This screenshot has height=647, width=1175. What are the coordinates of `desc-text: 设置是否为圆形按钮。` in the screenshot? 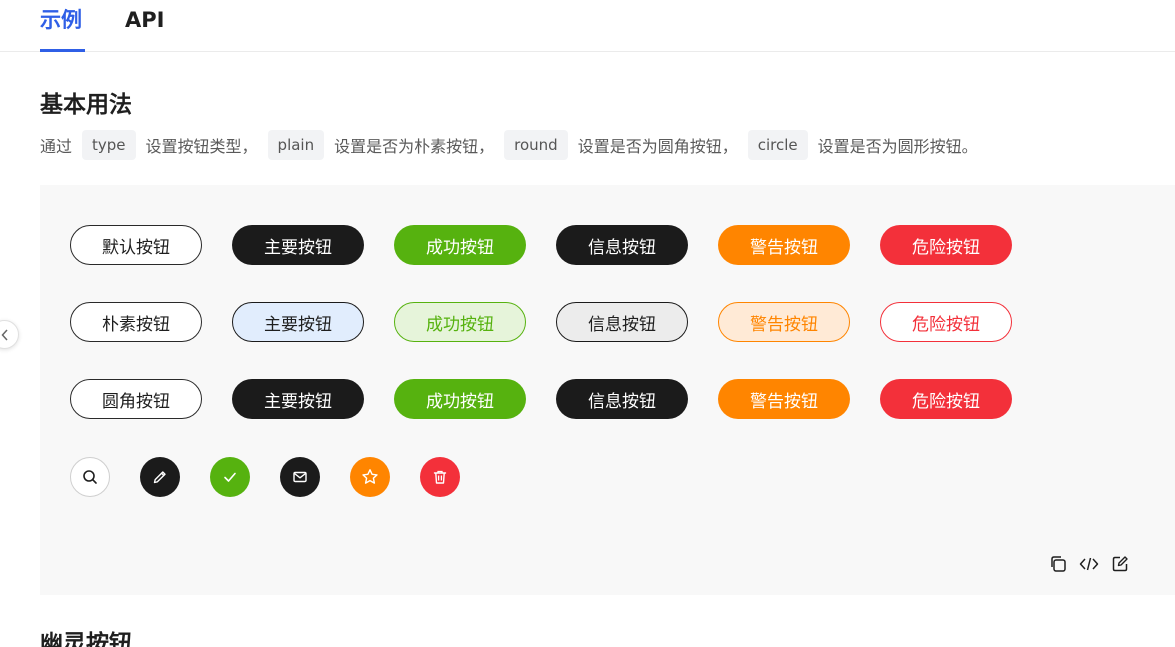 It's located at (897, 146).